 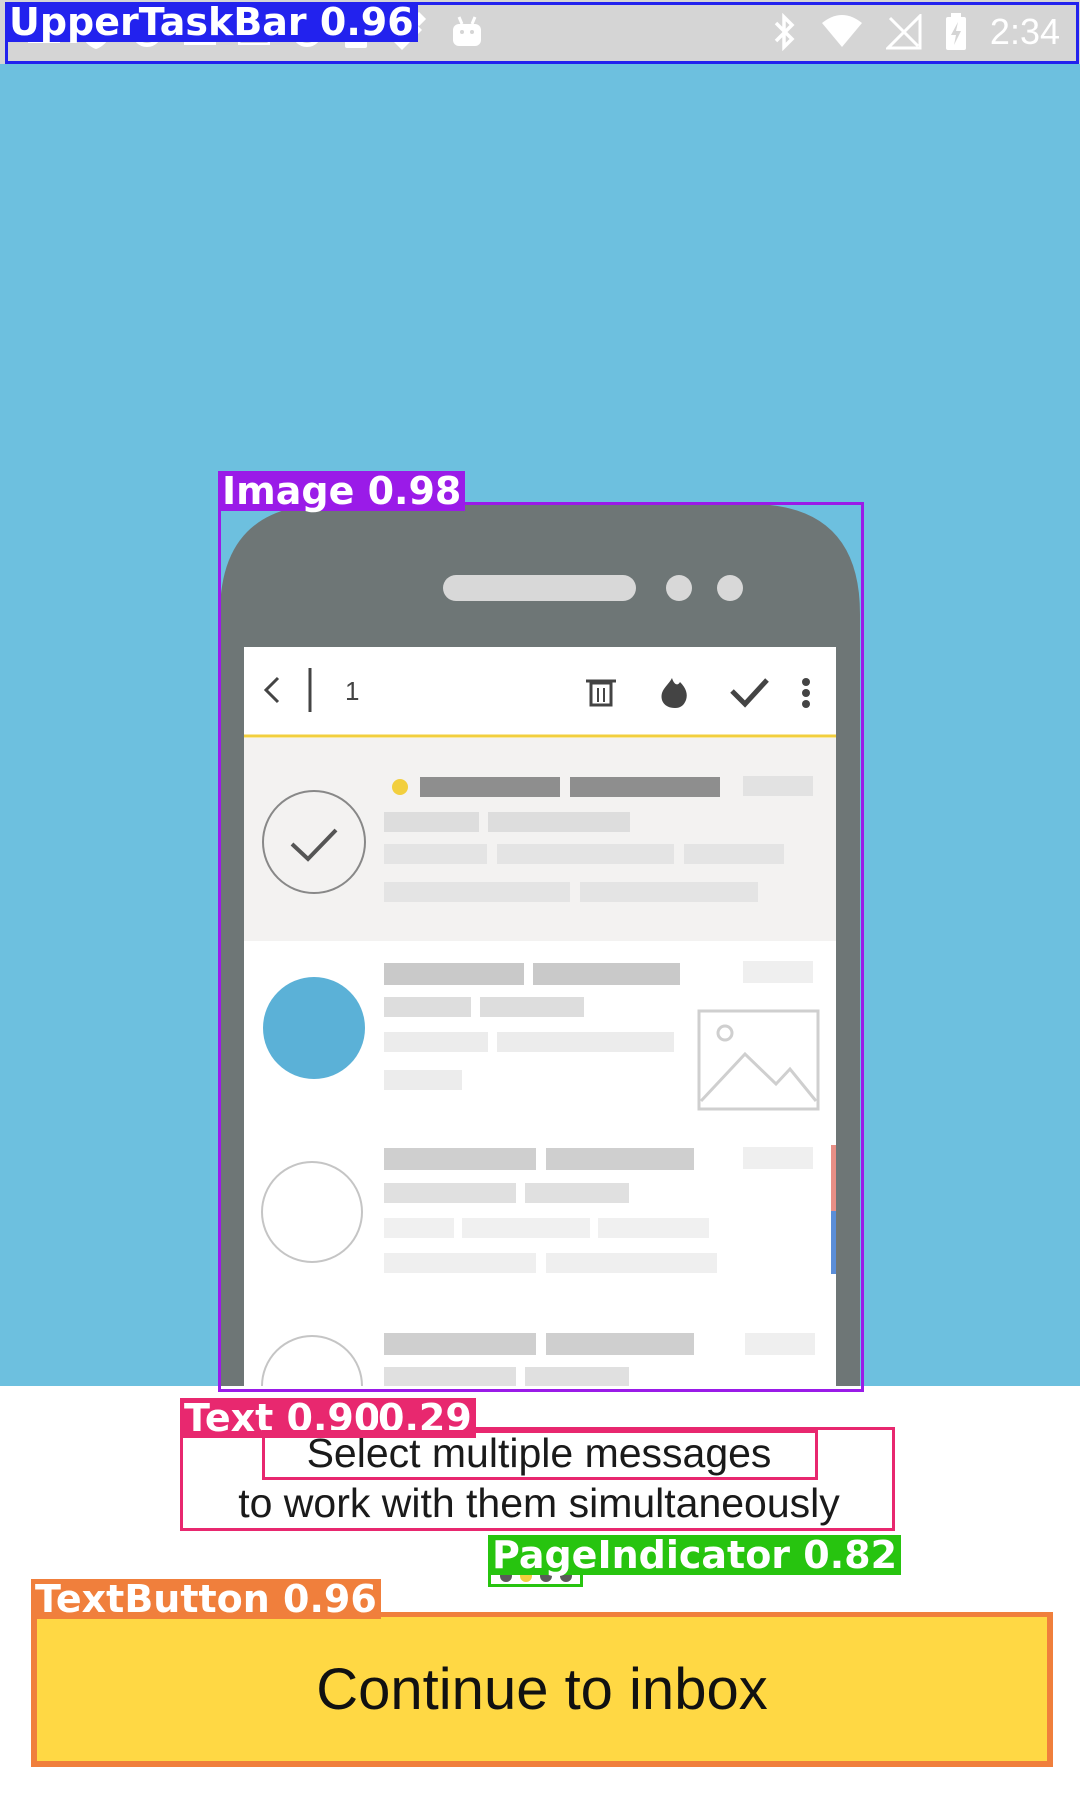 What do you see at coordinates (1024, 31) in the screenshot?
I see `clock: 2:34` at bounding box center [1024, 31].